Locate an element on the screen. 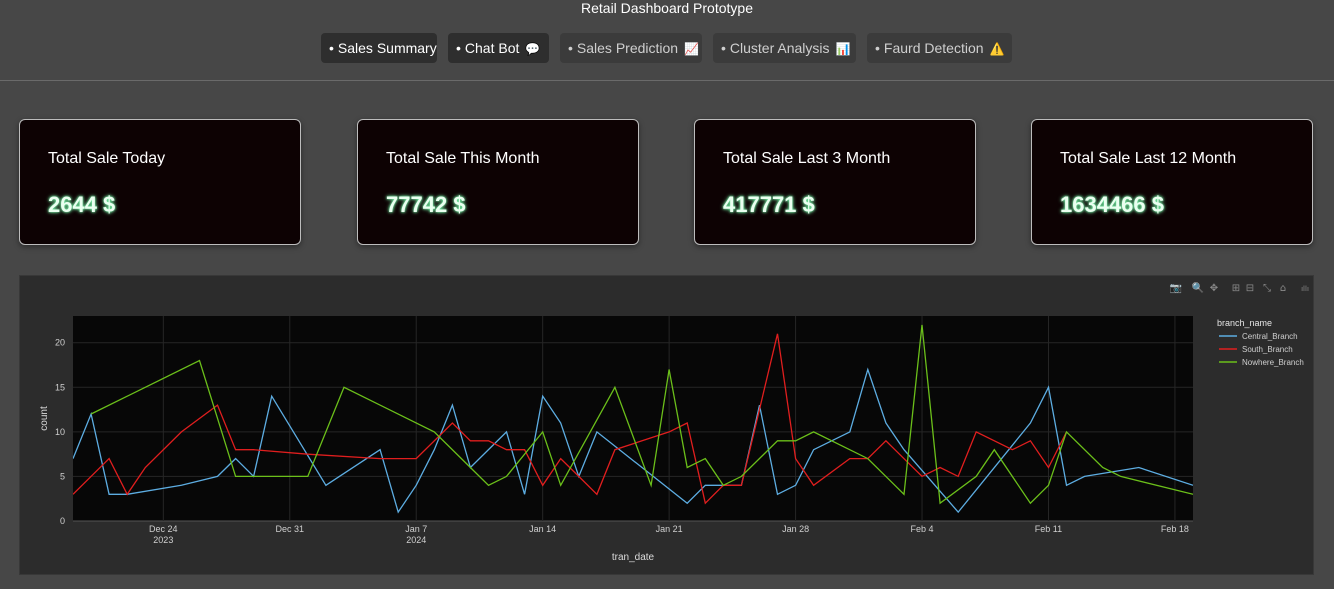 This screenshot has height=589, width=1334. tab-sales-prediction: • Sales Prediction 📈 is located at coordinates (631, 48).